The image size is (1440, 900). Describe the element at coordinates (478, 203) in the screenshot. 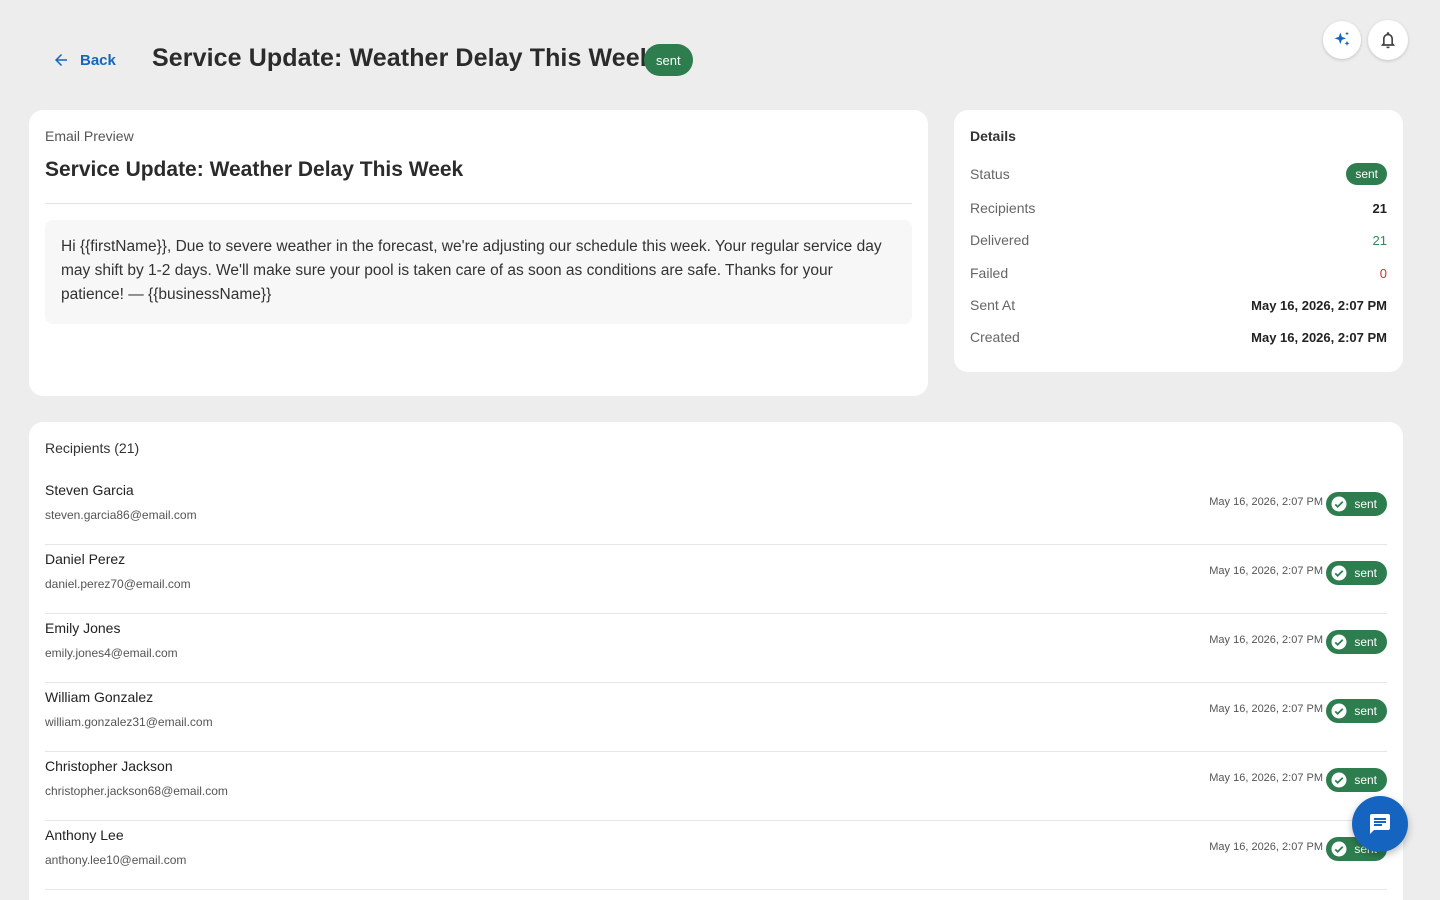

I see `divider` at that location.